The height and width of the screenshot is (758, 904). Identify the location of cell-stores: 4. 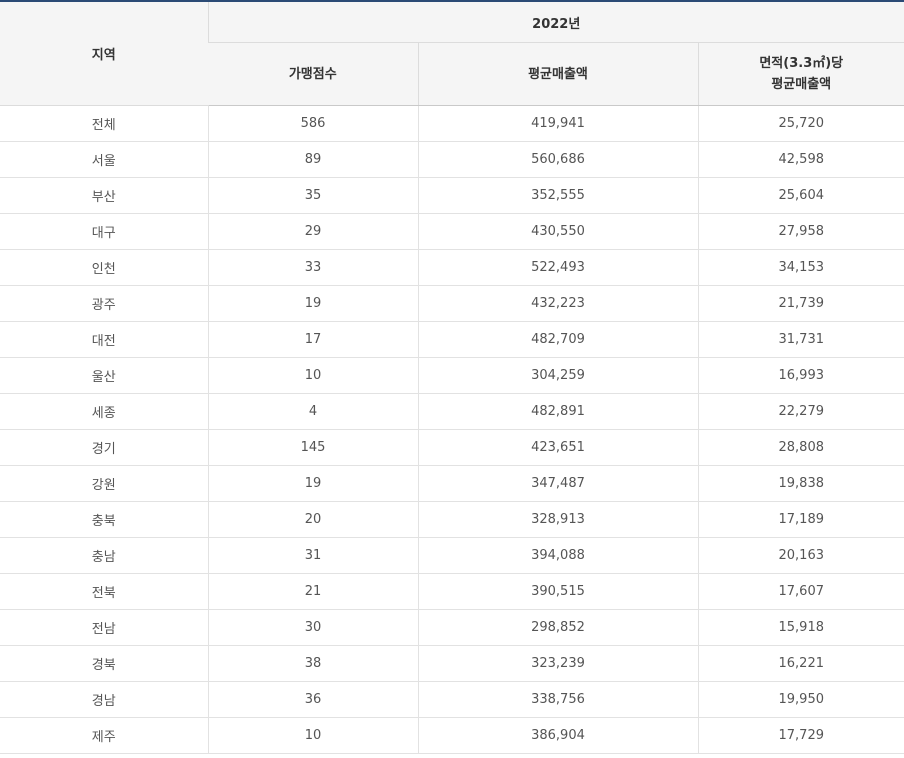
(312, 411).